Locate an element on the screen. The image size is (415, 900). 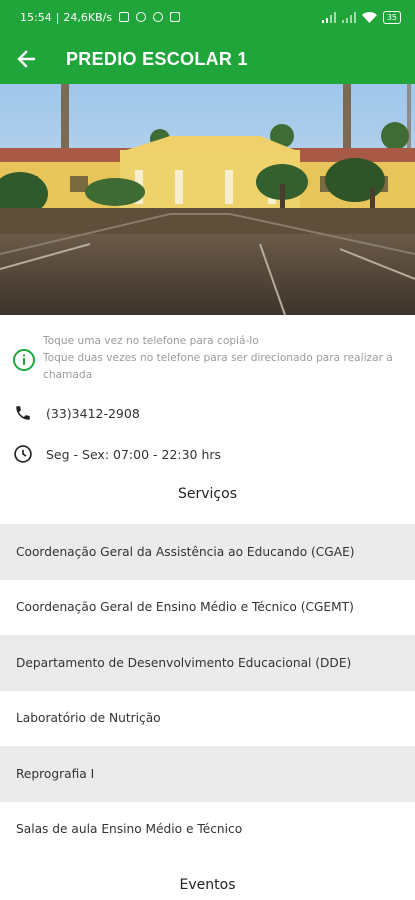
hours-row: Seg - Sex: 07:00 - 22:30 hrs is located at coordinates (116, 454).